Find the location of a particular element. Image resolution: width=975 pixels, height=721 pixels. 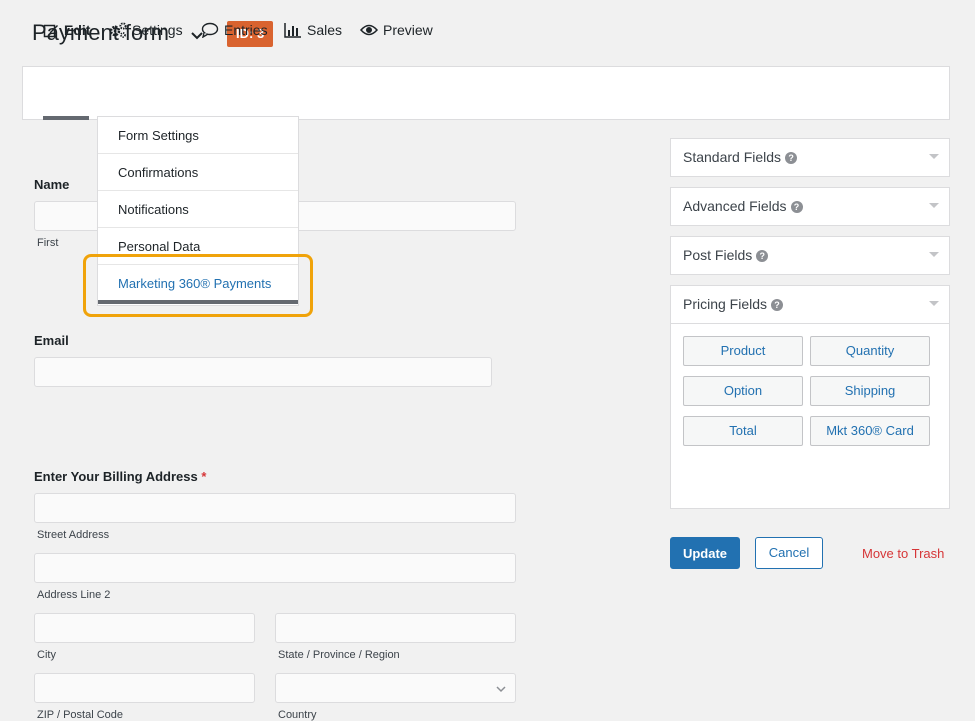

address-line2-sublabel: Address Line 2 is located at coordinates (74, 595).